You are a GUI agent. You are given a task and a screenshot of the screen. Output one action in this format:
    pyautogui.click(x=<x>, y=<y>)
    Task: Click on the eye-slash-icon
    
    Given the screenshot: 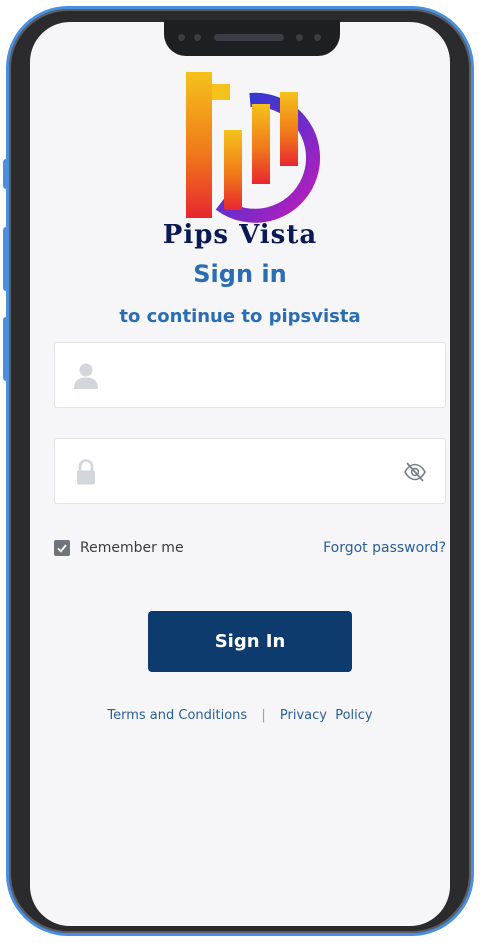 What is the action you would take?
    pyautogui.click(x=415, y=472)
    